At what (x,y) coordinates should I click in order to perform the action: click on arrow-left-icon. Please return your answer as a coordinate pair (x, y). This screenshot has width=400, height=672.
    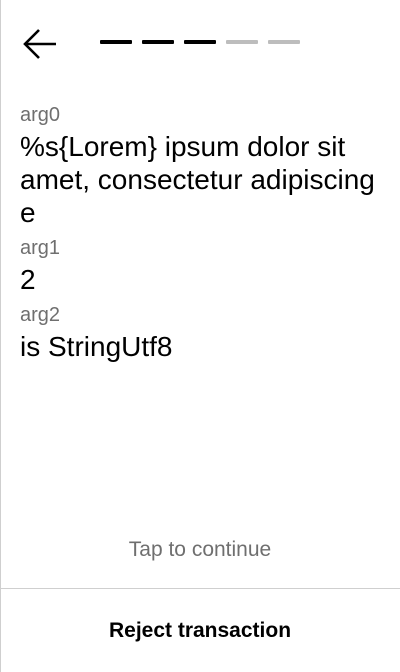
    Looking at the image, I should click on (40, 44).